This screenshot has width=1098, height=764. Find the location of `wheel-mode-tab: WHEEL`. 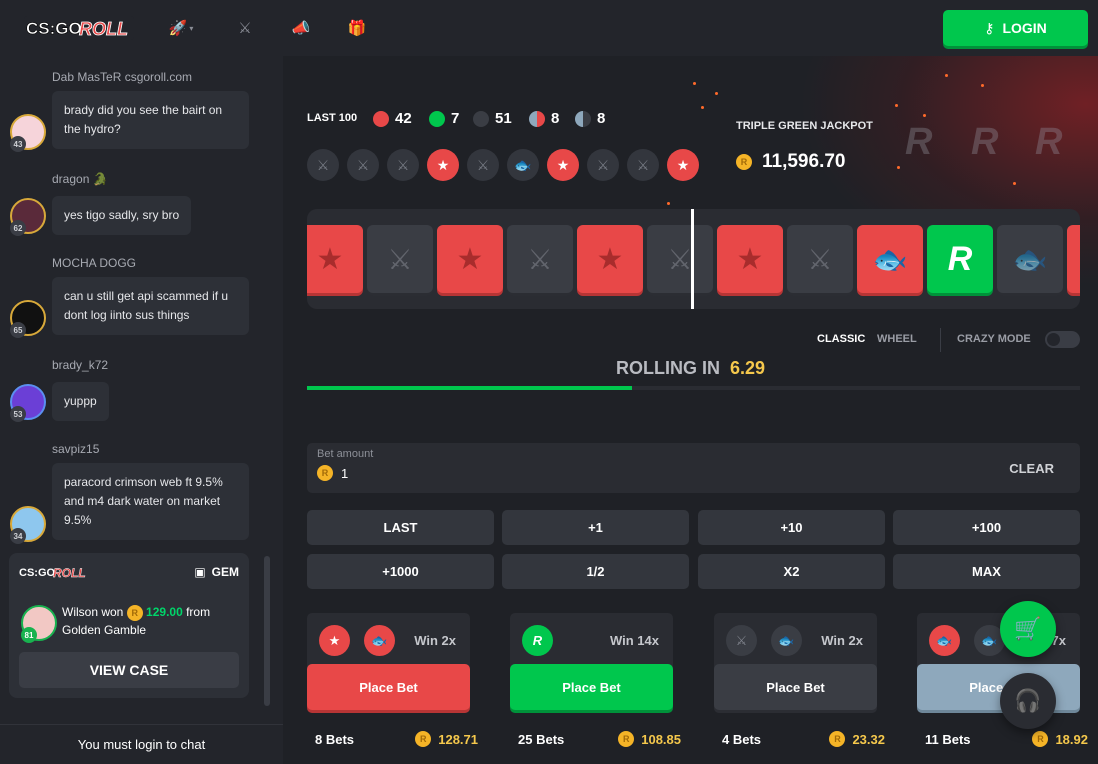

wheel-mode-tab: WHEEL is located at coordinates (897, 339).